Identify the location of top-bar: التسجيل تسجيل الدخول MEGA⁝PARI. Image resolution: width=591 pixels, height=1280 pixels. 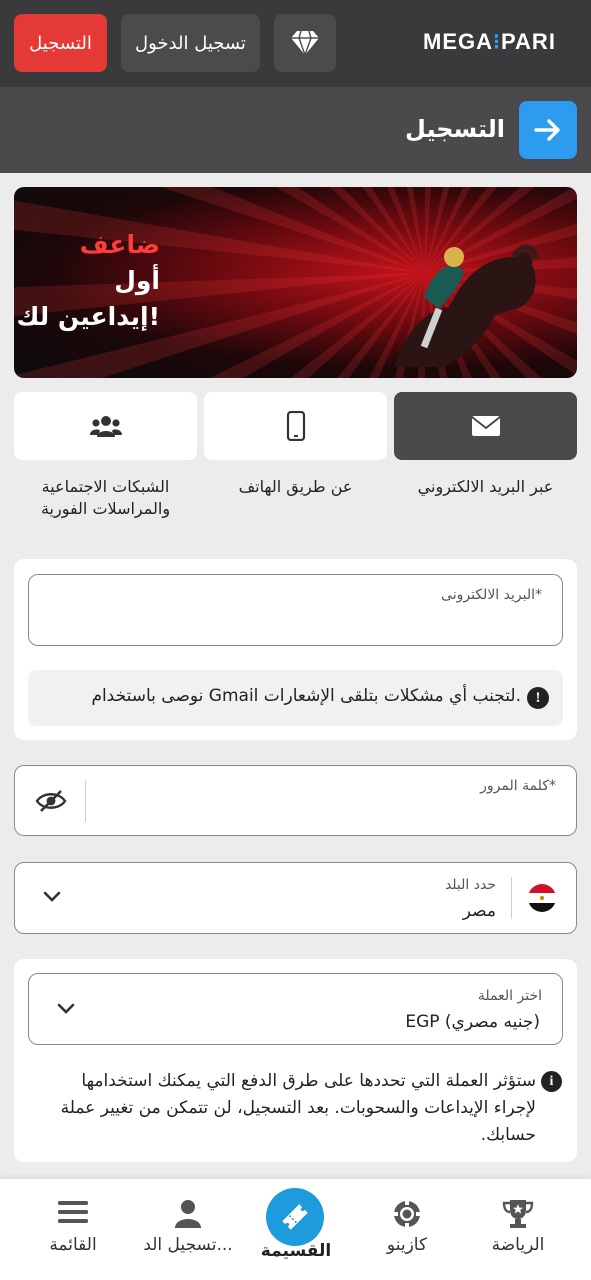
(295, 43).